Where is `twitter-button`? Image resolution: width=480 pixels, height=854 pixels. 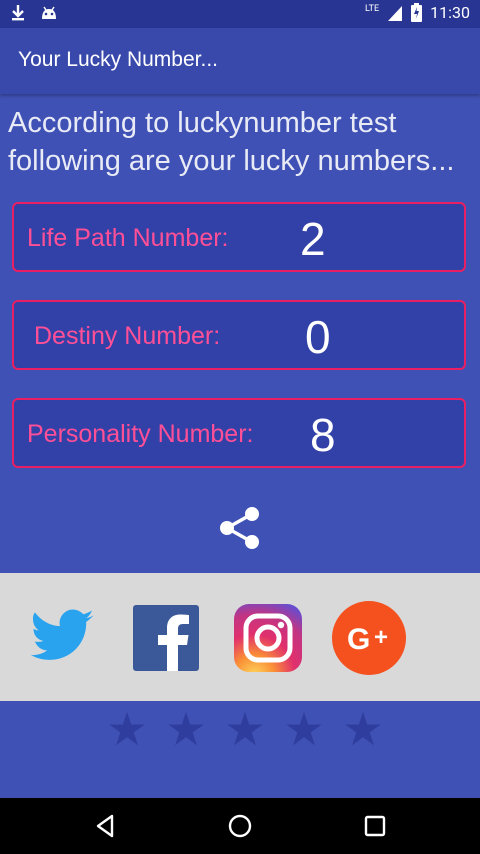 twitter-button is located at coordinates (64, 637).